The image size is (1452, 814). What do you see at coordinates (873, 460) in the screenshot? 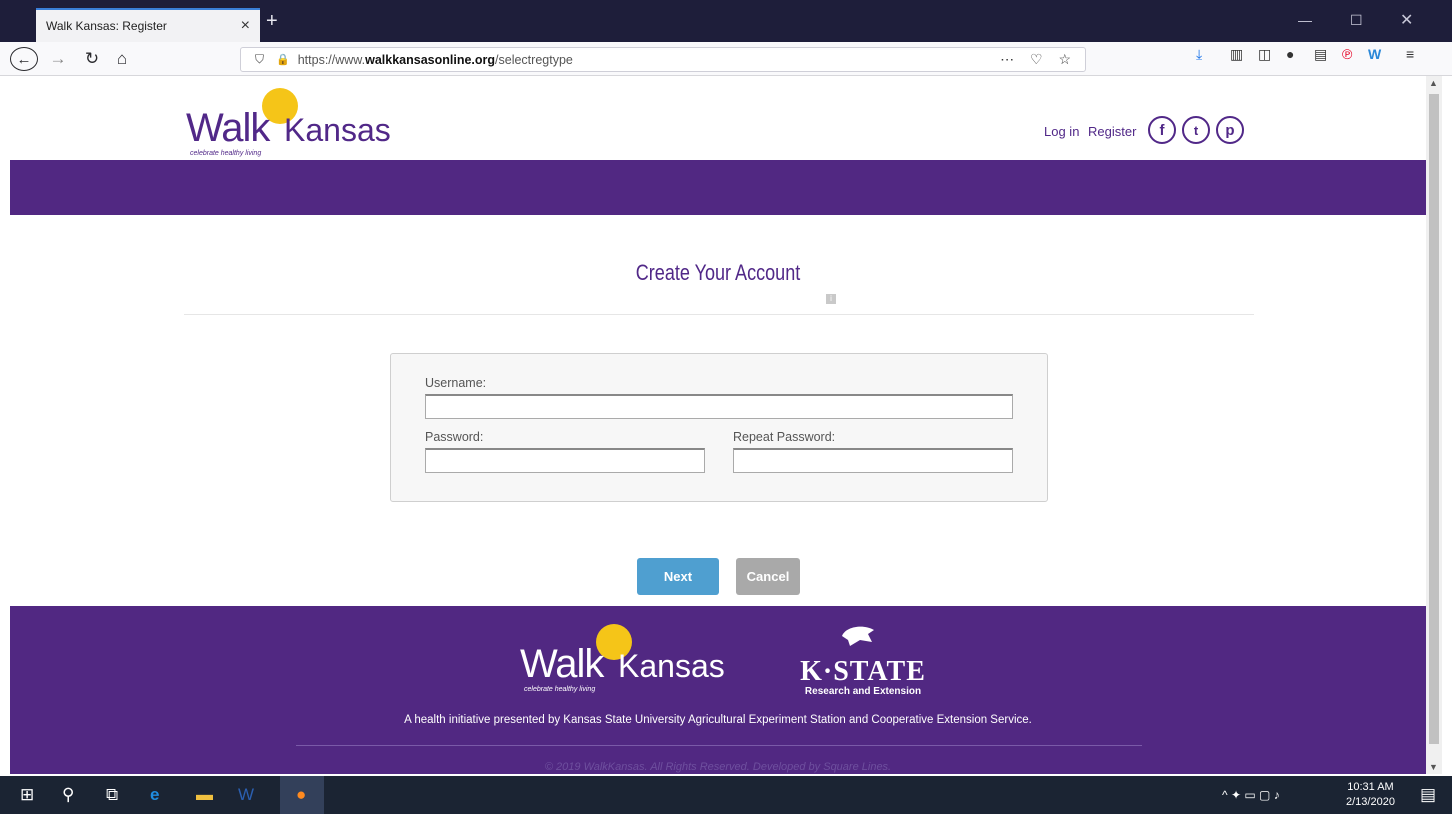
I see `repeat-password-input` at bounding box center [873, 460].